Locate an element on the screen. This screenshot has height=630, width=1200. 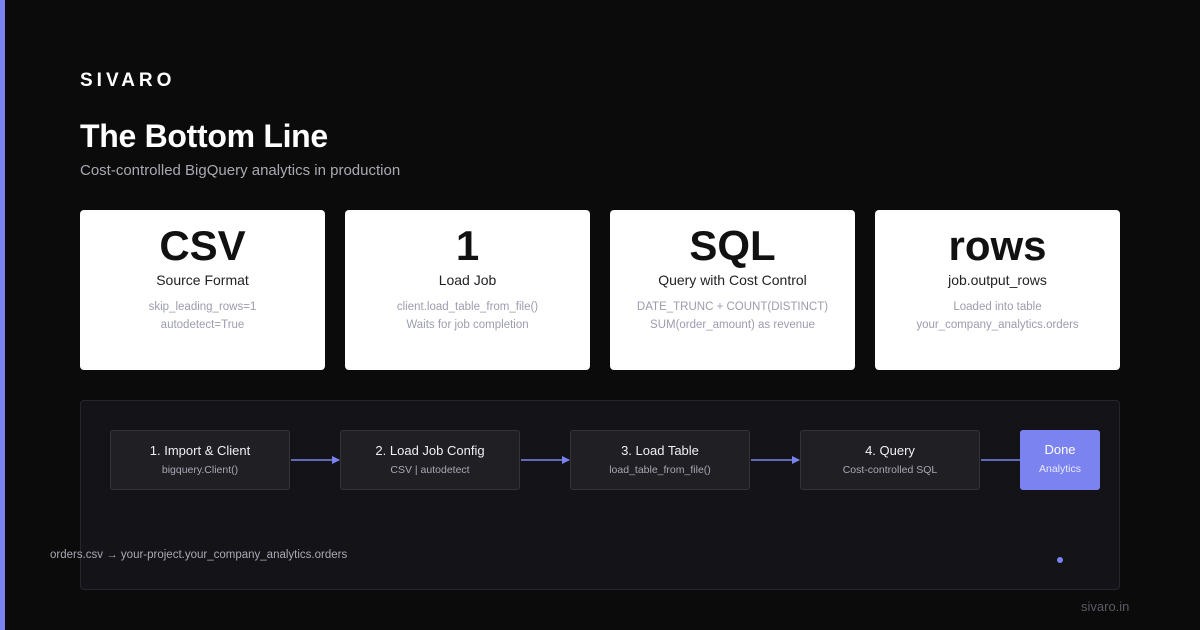
pipeline-step-done: Done Analytics is located at coordinates (1060, 460).